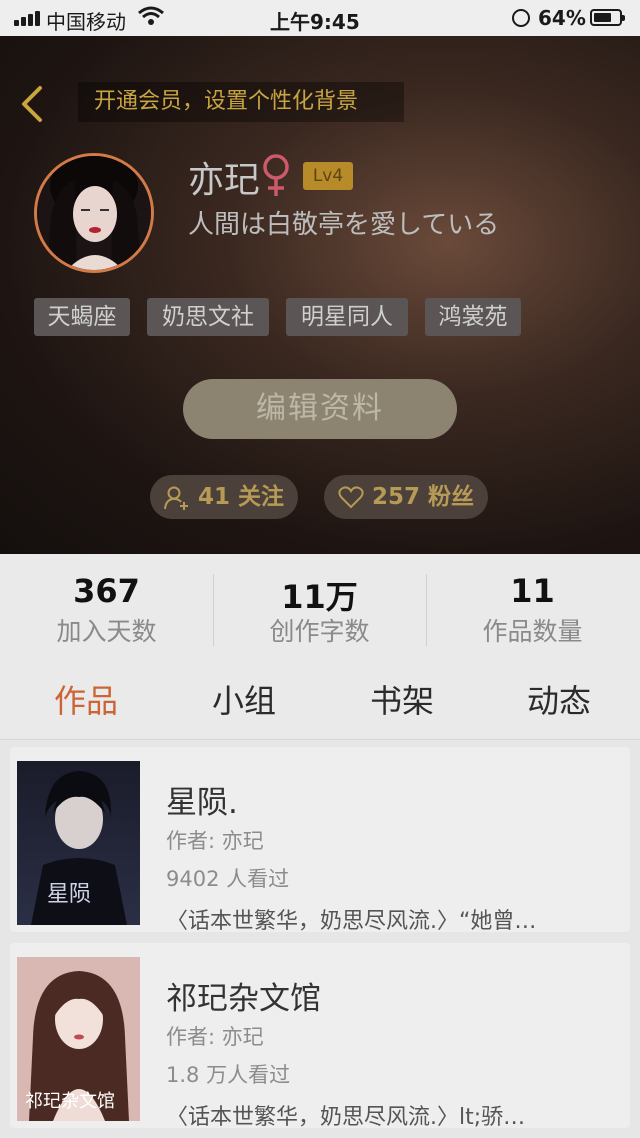  What do you see at coordinates (344, 225) in the screenshot?
I see `user-bio: 人間は白敬亭を愛している` at bounding box center [344, 225].